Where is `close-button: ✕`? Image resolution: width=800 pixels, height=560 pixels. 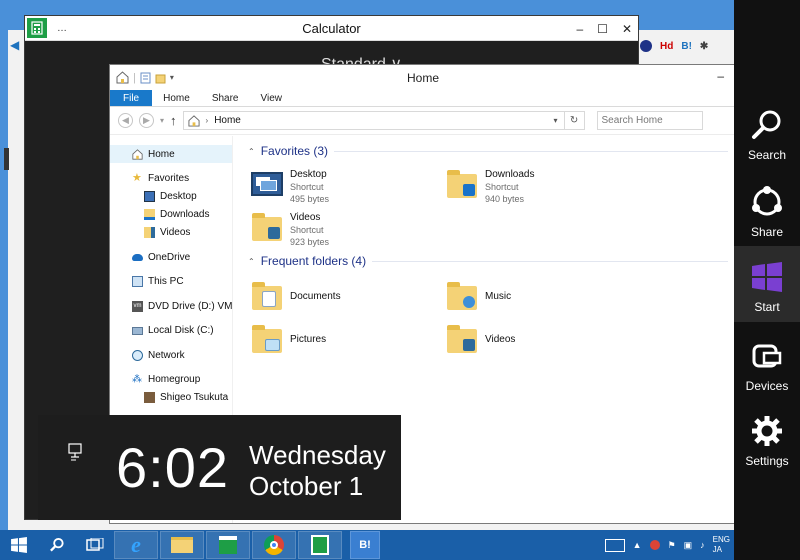
close-button: ✕ is located at coordinates (627, 29).